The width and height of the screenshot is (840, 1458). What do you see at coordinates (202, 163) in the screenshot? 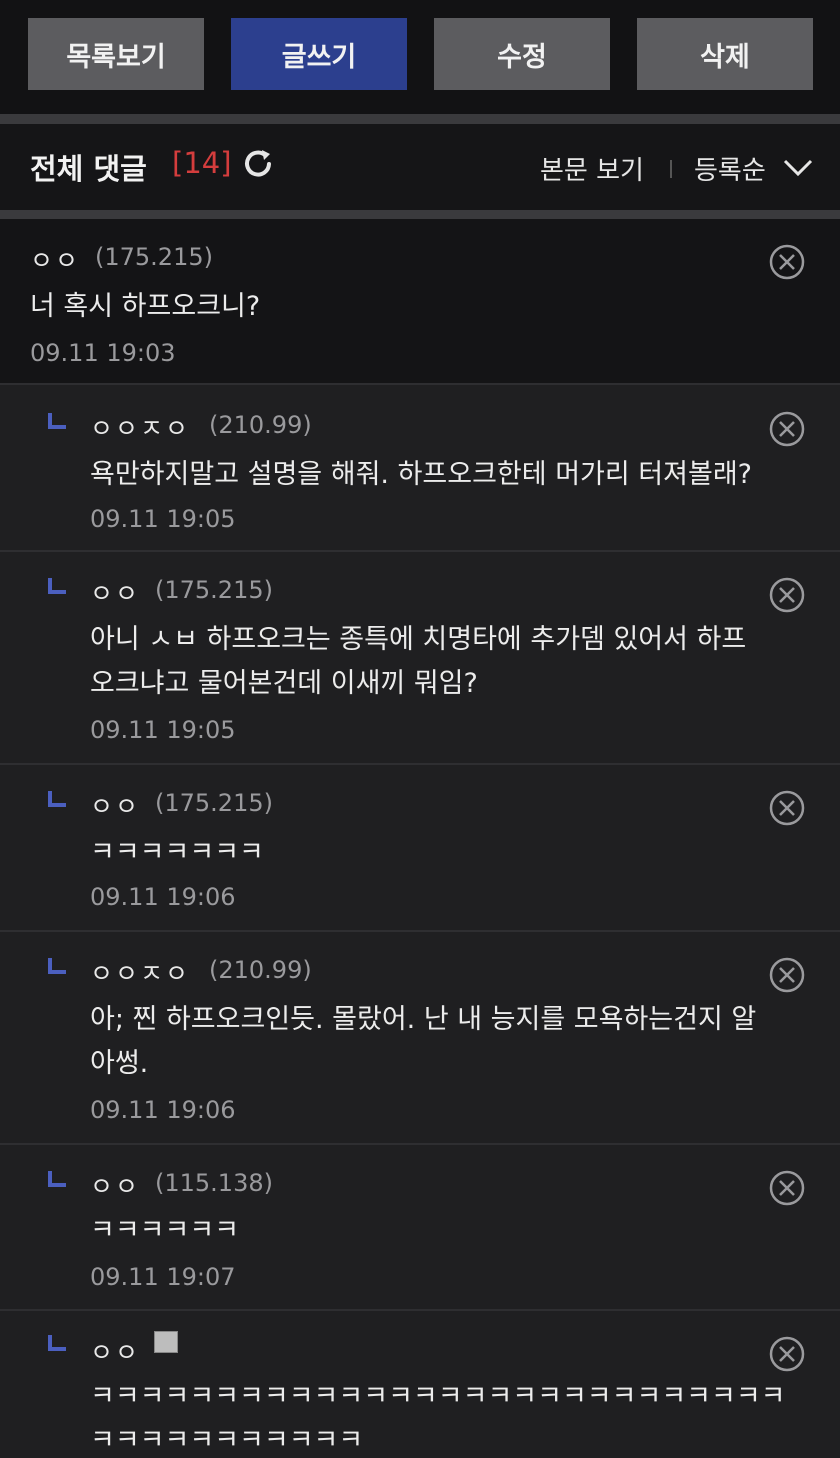
I see `comments-count: [14]` at bounding box center [202, 163].